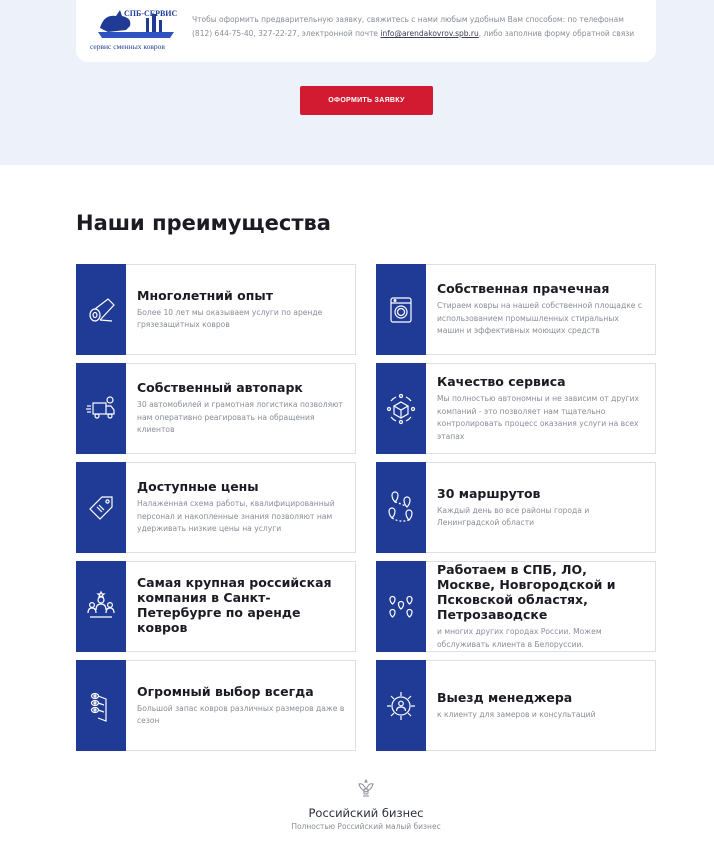 The height and width of the screenshot is (856, 714). I want to click on company-logo: СПБ-СЕРВИС сервис сменных ковров, so click(134, 30).